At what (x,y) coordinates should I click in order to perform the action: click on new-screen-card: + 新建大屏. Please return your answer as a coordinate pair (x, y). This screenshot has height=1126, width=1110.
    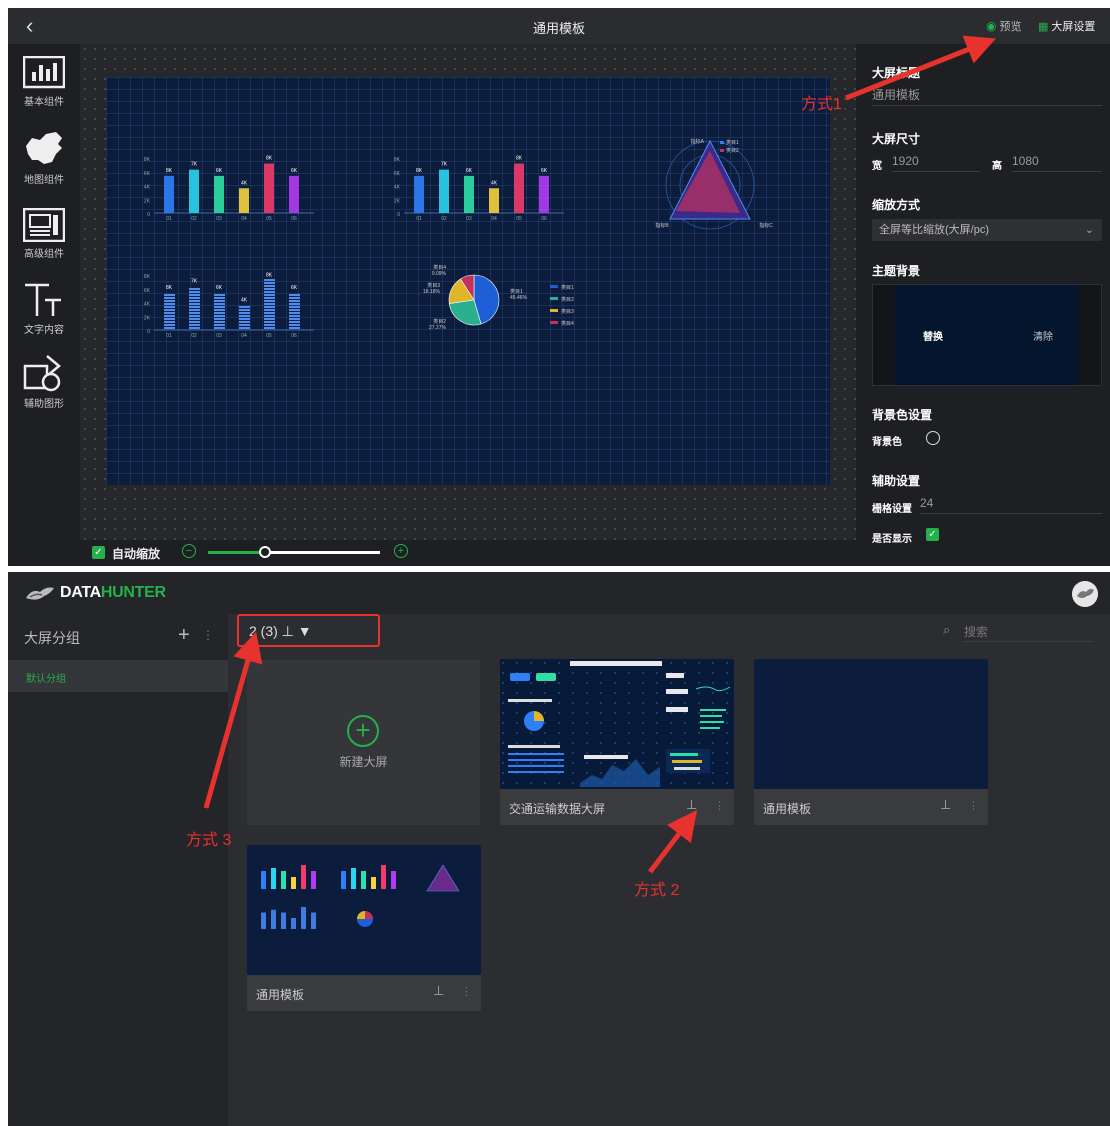
    Looking at the image, I should click on (363, 742).